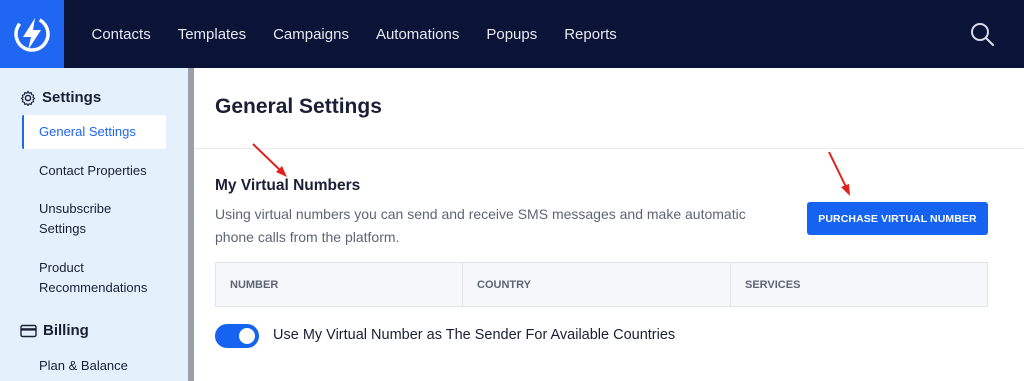 This screenshot has width=1024, height=381. What do you see at coordinates (339, 284) in the screenshot?
I see `column-header-number: NUMBER` at bounding box center [339, 284].